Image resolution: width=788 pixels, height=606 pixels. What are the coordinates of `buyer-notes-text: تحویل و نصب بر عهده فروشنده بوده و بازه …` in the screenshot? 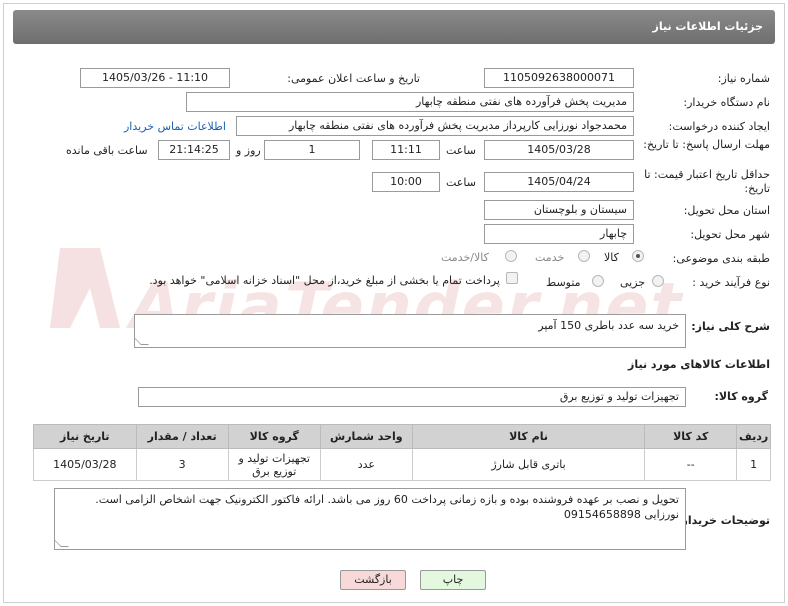 It's located at (387, 507).